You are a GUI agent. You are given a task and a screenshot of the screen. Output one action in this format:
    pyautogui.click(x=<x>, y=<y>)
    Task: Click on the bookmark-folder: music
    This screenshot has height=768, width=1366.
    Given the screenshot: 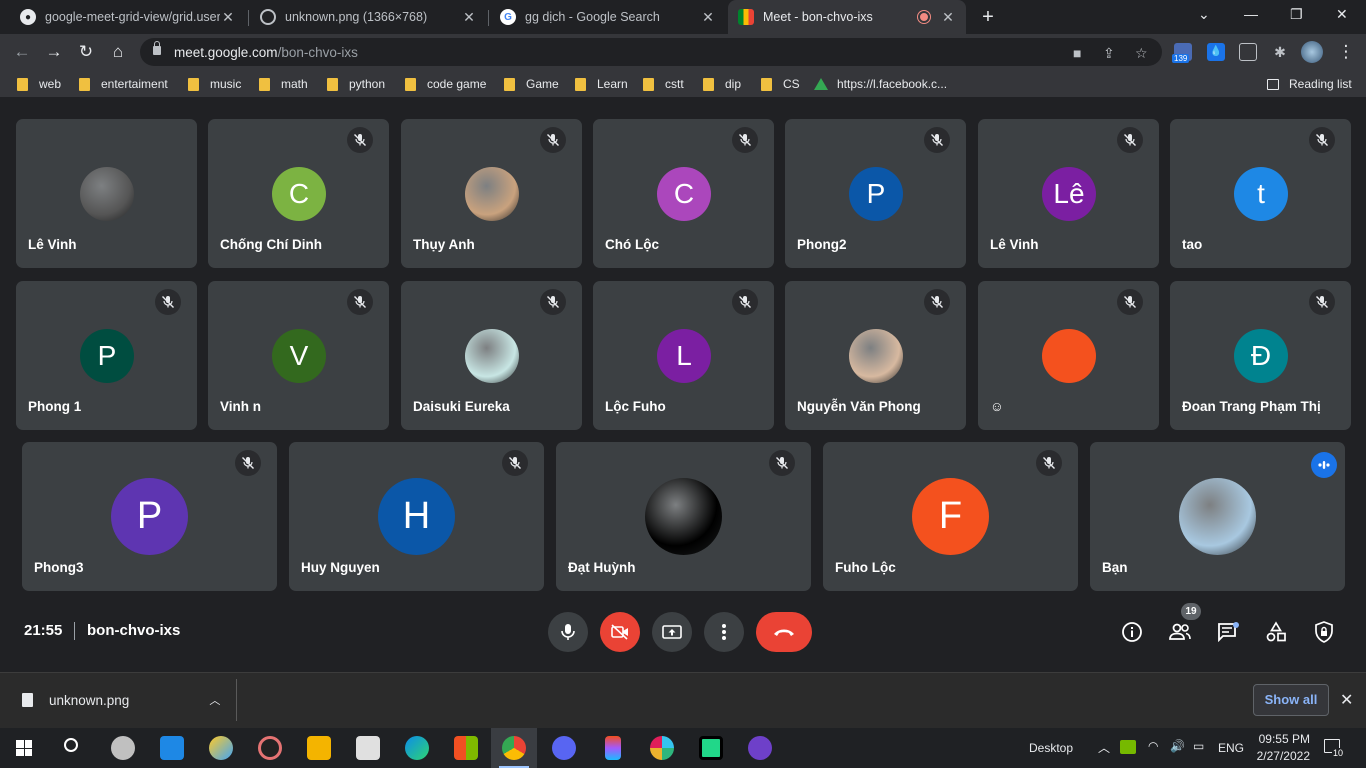 What is the action you would take?
    pyautogui.click(x=214, y=84)
    